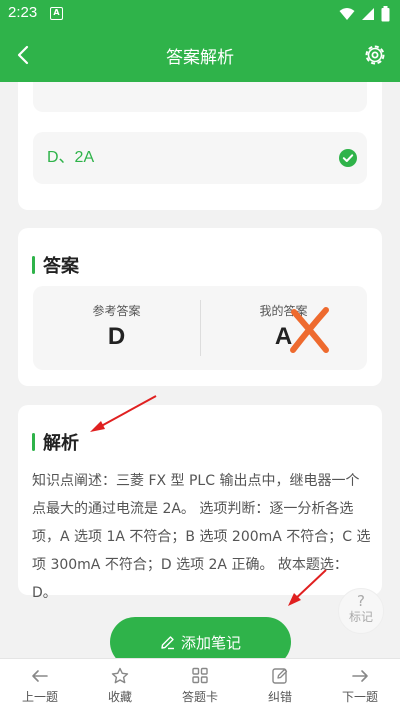 Image resolution: width=400 pixels, height=710 pixels. Describe the element at coordinates (167, 642) in the screenshot. I see `pencil-icon` at that location.